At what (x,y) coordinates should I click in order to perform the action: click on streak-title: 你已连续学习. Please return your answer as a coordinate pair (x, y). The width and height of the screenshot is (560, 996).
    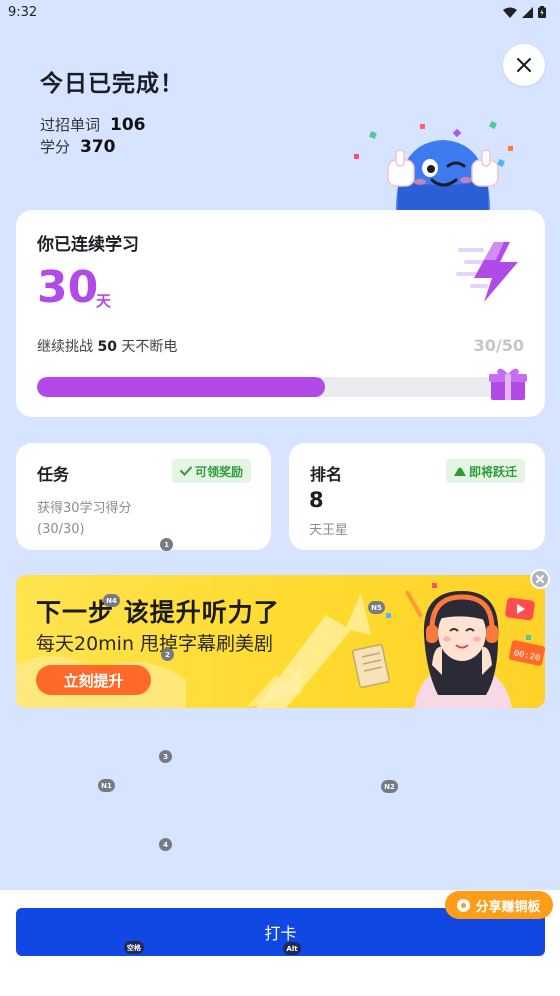
    Looking at the image, I should click on (88, 245).